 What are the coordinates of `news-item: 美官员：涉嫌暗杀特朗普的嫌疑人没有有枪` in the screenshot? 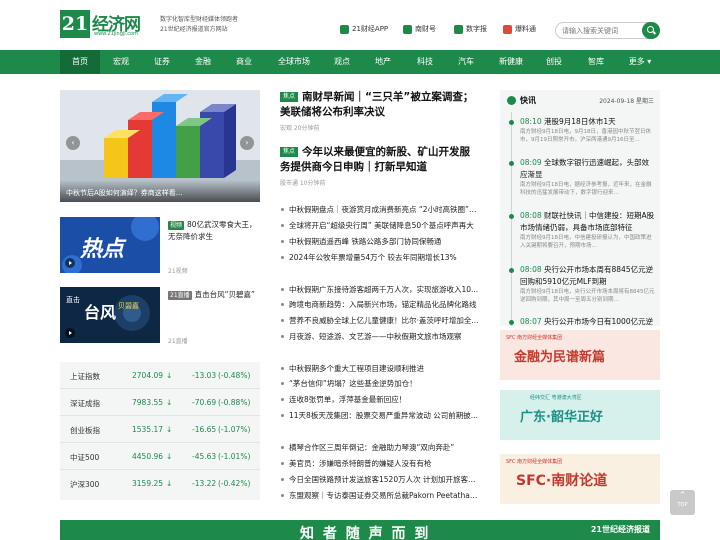 It's located at (380, 463).